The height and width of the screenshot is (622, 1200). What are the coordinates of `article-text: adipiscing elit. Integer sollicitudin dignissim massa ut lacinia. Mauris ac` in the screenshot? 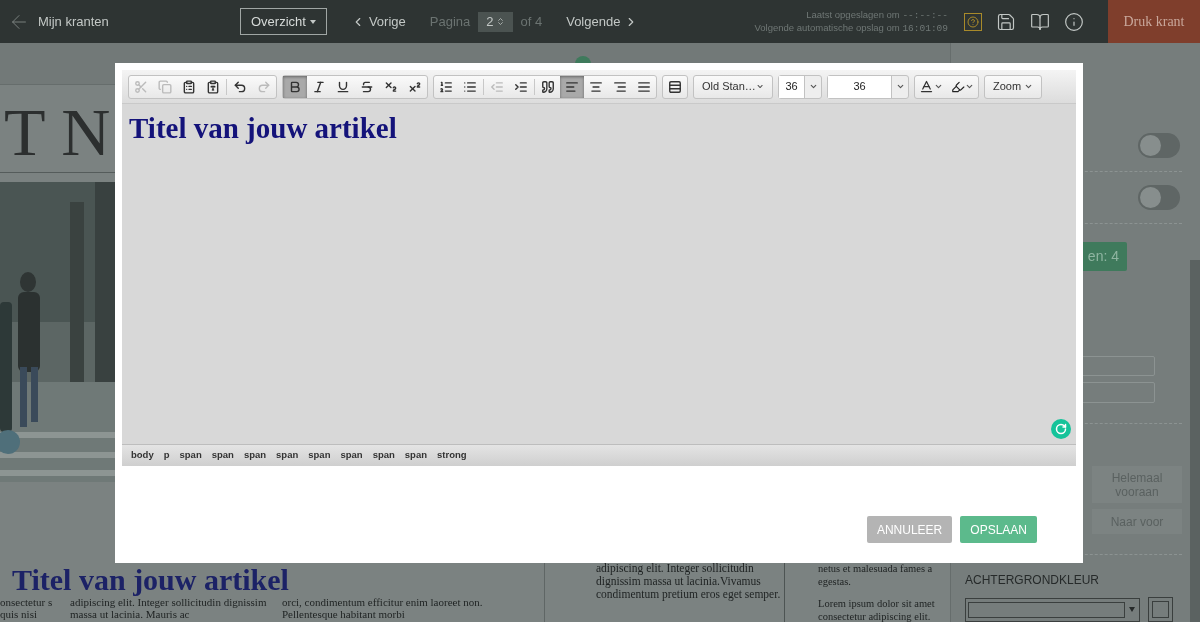 It's located at (169, 608).